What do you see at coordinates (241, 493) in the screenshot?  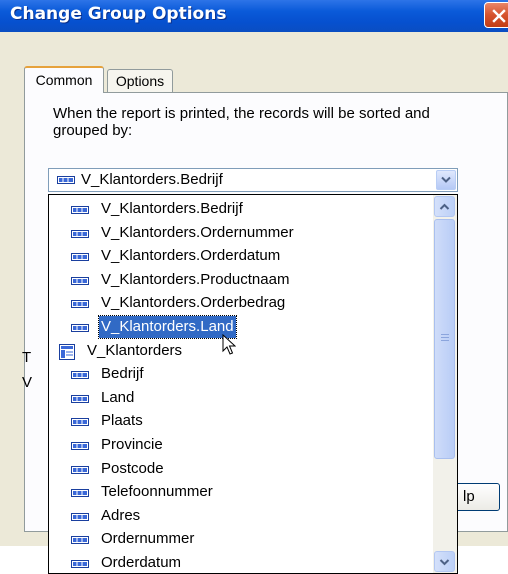 I see `dropdown-option: Telefoonnummer` at bounding box center [241, 493].